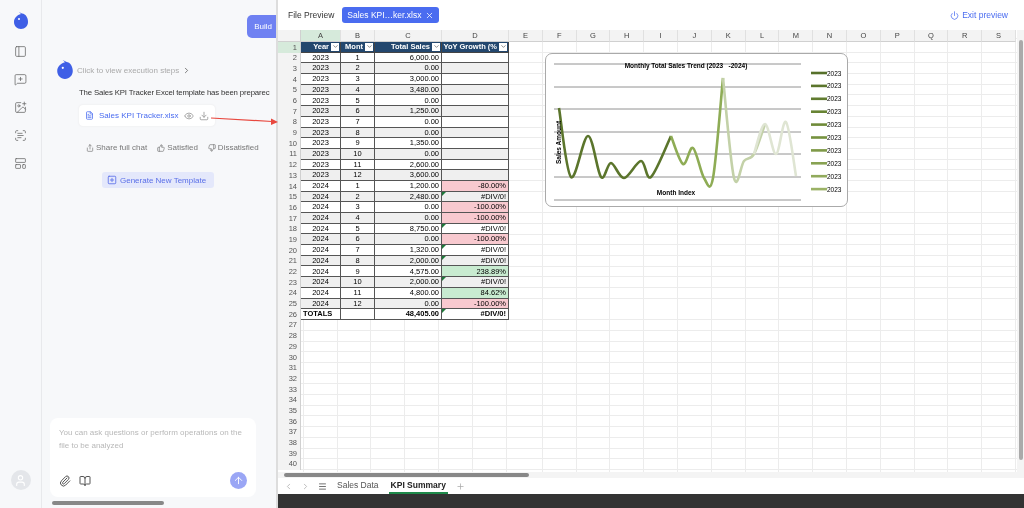 The height and width of the screenshot is (508, 1024). I want to click on preview-title: File Preview, so click(311, 15).